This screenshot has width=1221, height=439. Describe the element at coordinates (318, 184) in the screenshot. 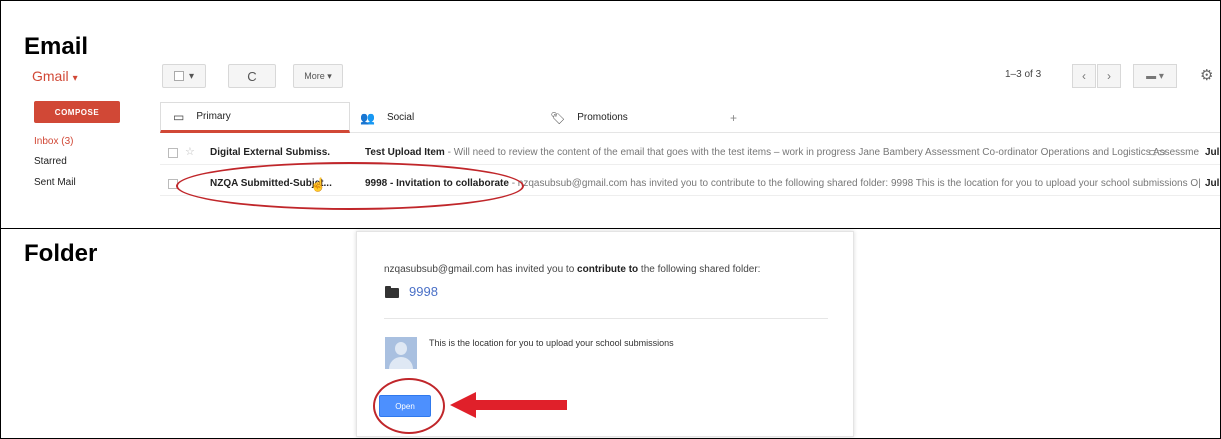

I see `hand-cursor-icon: ☝` at that location.